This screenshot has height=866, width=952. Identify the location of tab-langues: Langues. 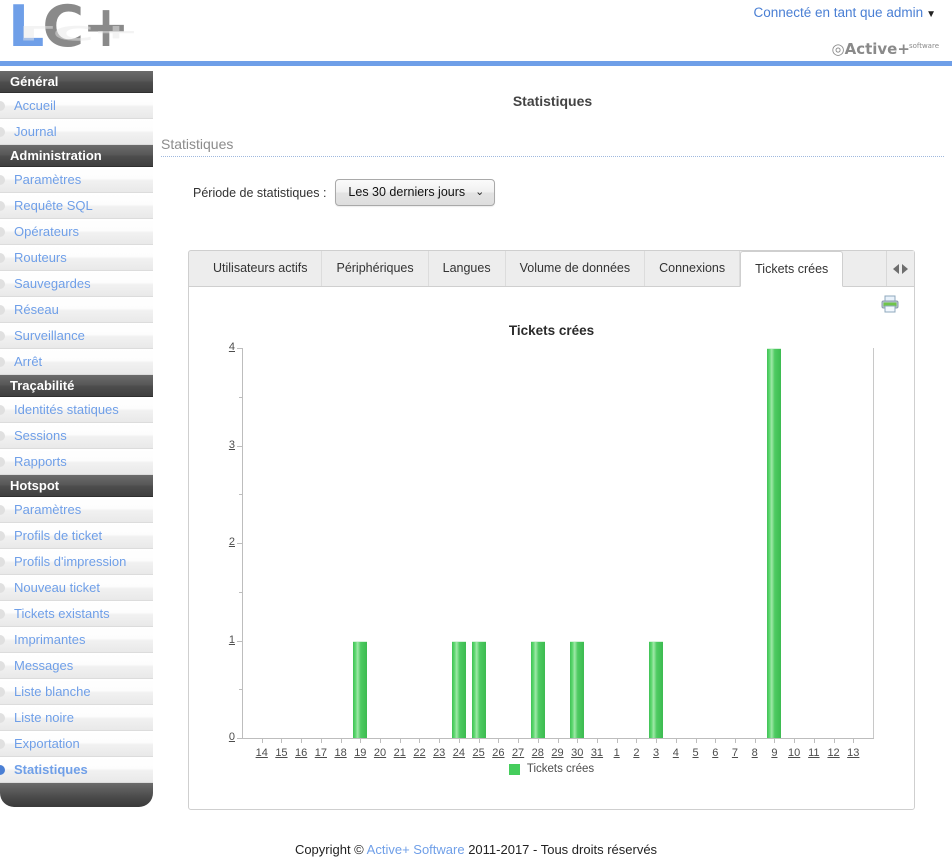
(467, 268).